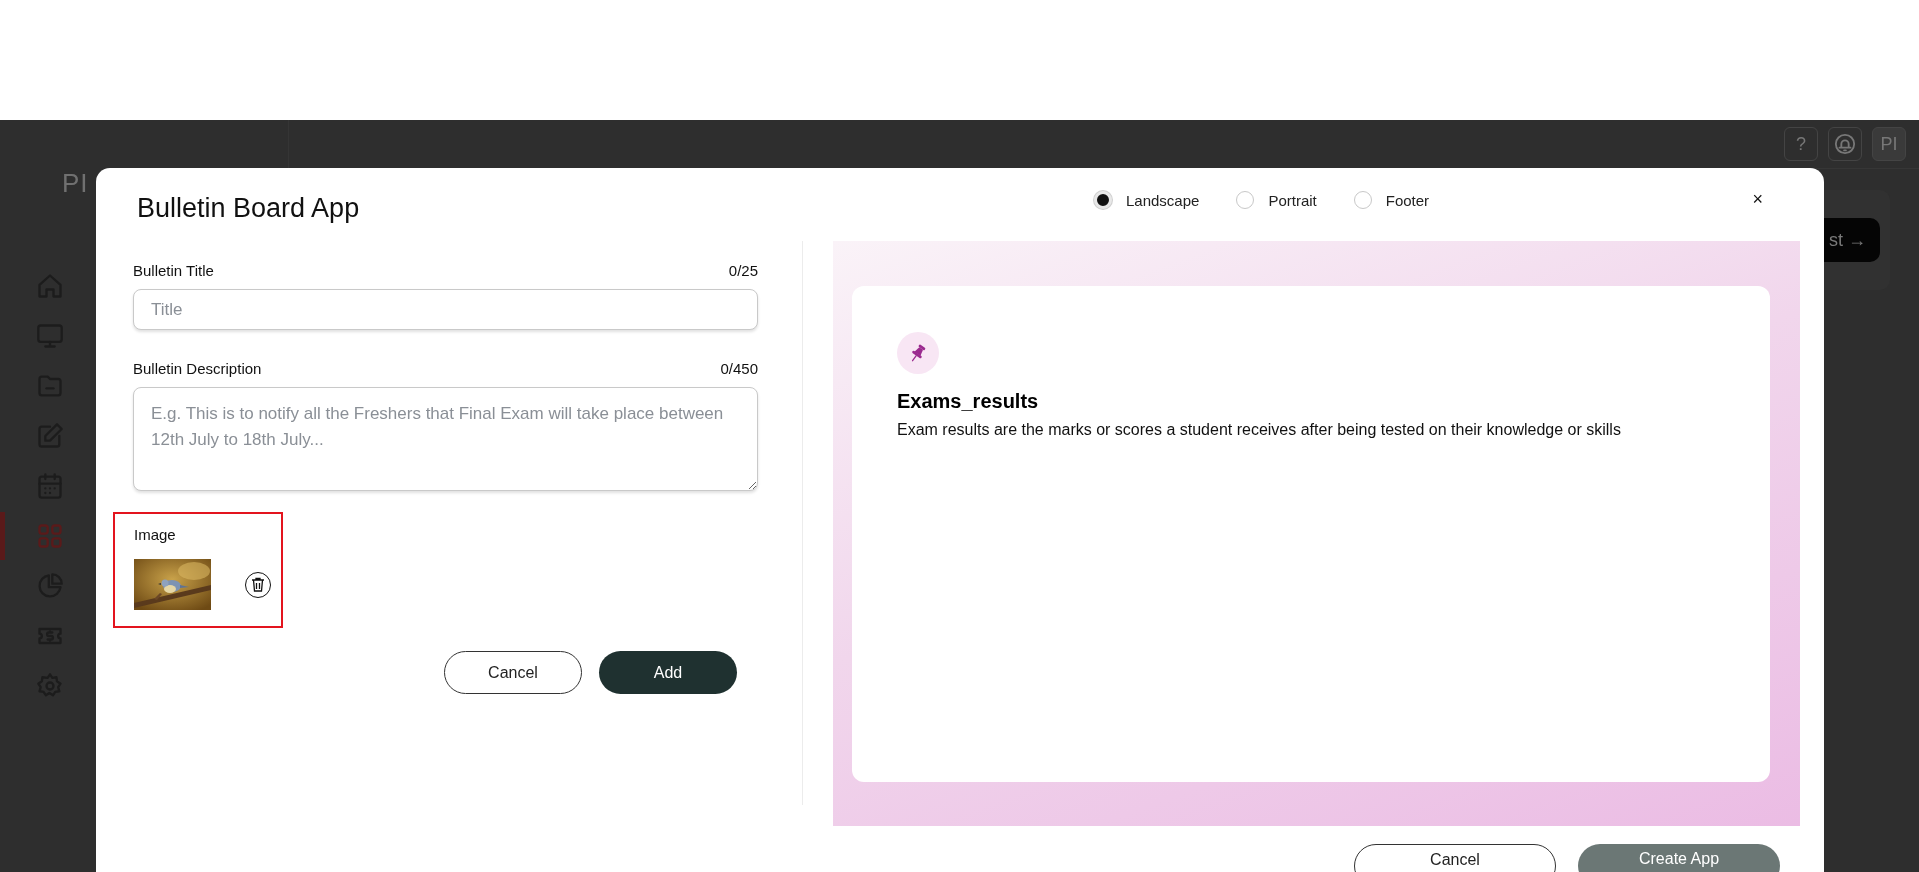 Image resolution: width=1919 pixels, height=872 pixels. I want to click on field-label: Bulletin Description, so click(197, 368).